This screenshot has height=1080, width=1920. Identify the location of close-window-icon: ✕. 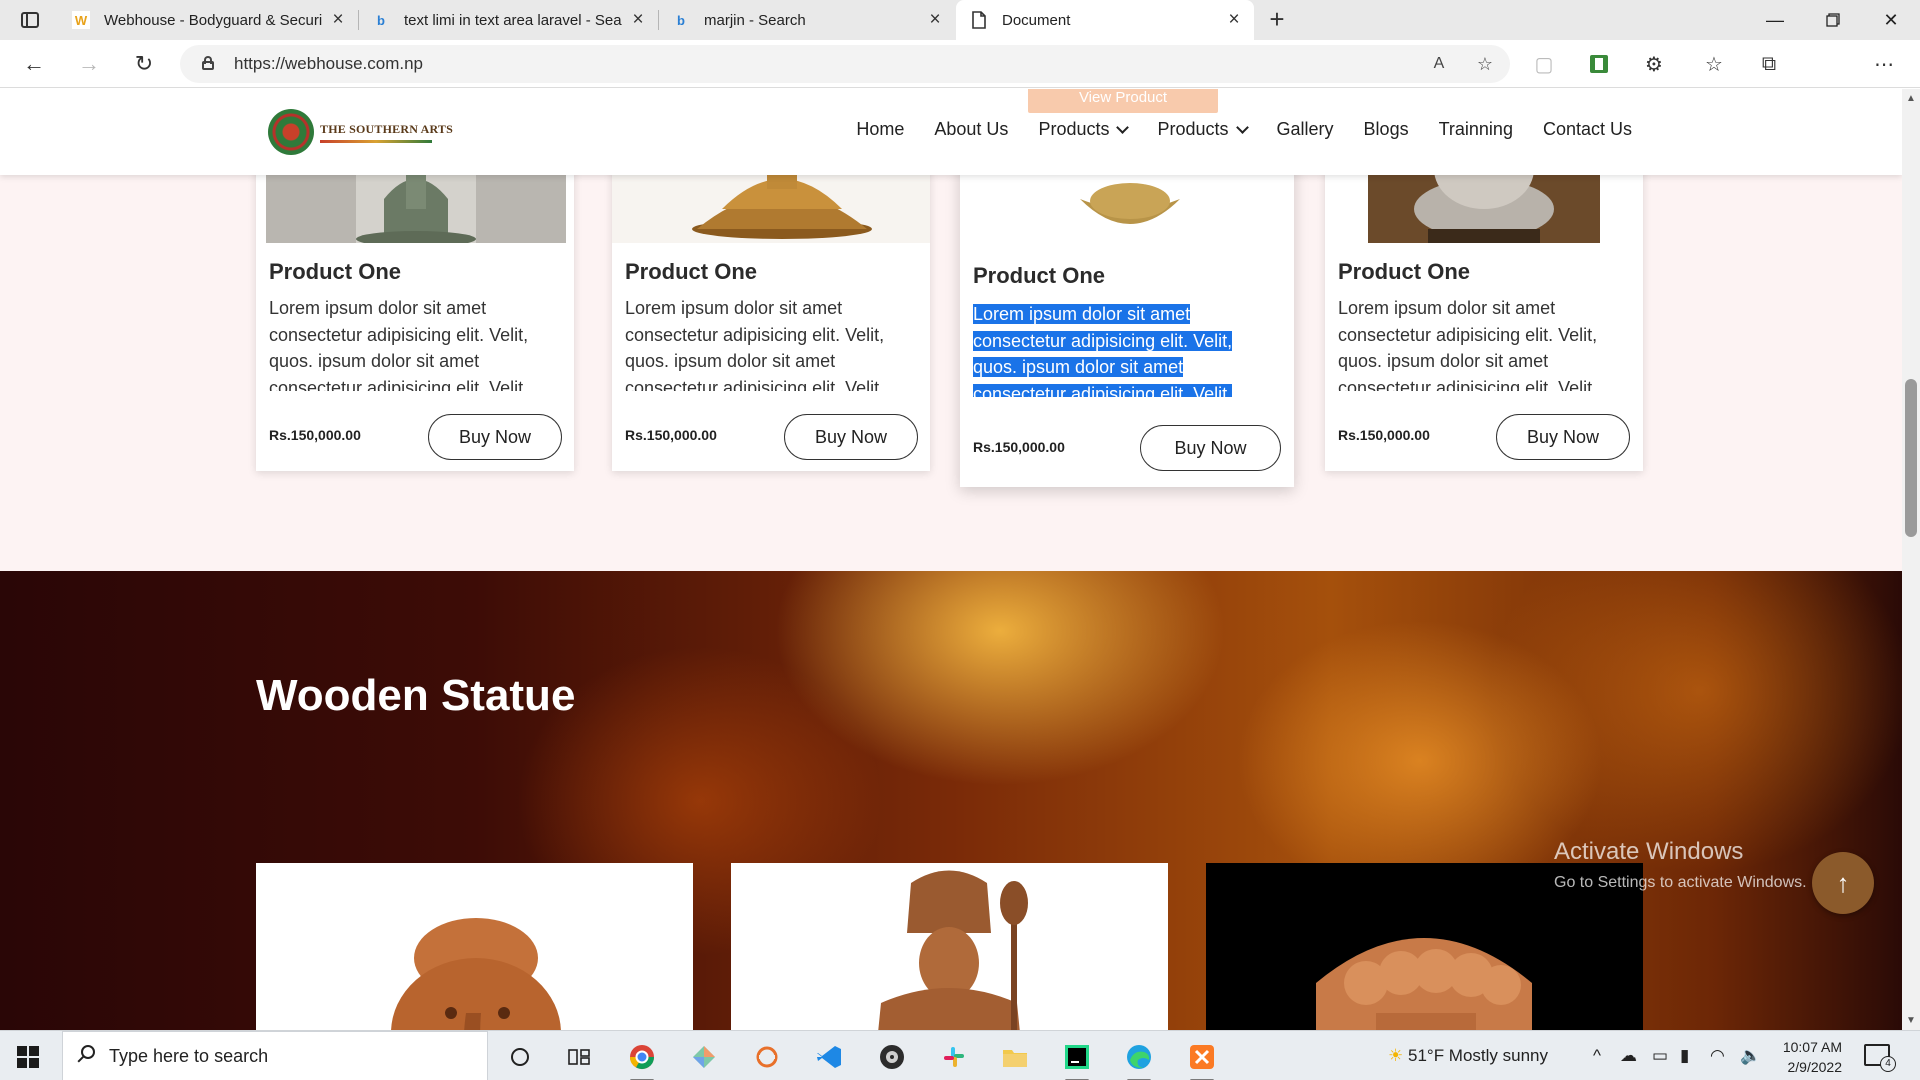
(1891, 20).